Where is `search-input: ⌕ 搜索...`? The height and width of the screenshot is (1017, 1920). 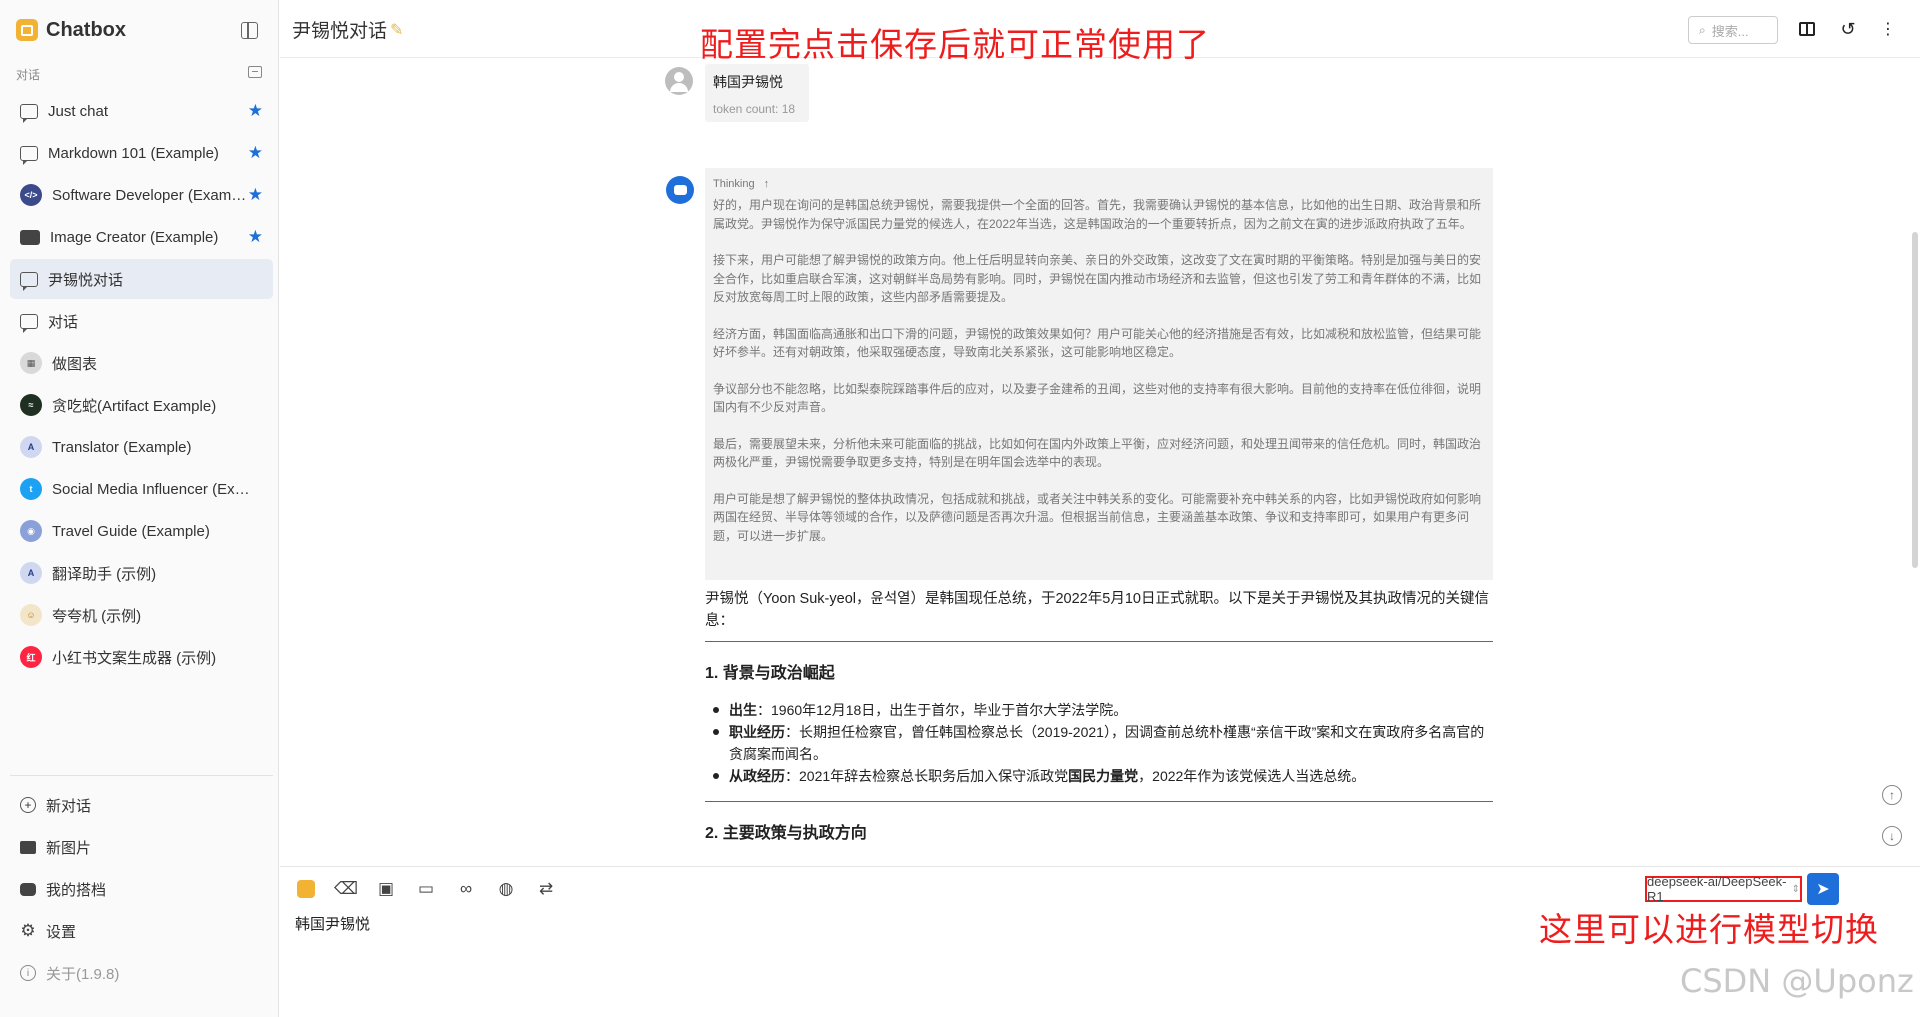
search-input: ⌕ 搜索... is located at coordinates (1733, 30).